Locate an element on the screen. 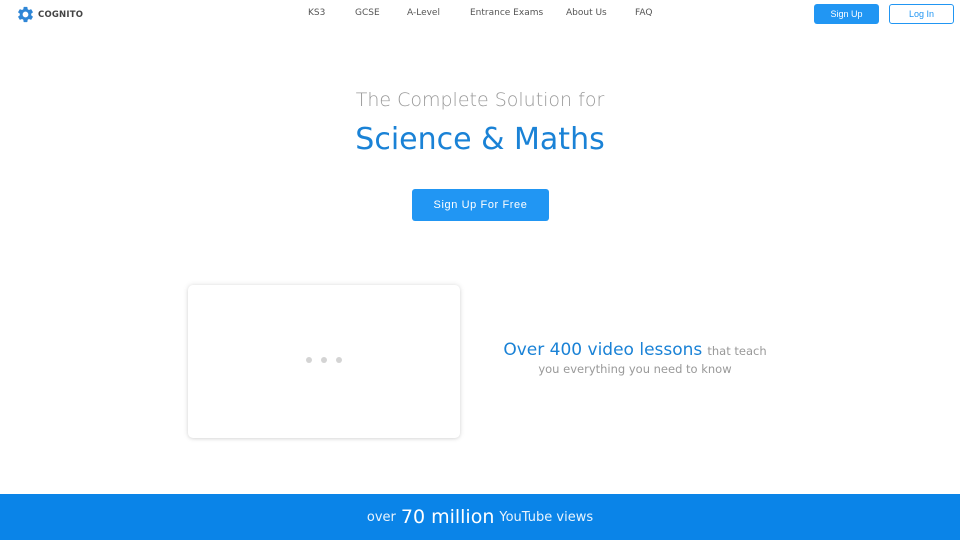 The width and height of the screenshot is (960, 540). nav-link-about-us: About Us is located at coordinates (586, 13).